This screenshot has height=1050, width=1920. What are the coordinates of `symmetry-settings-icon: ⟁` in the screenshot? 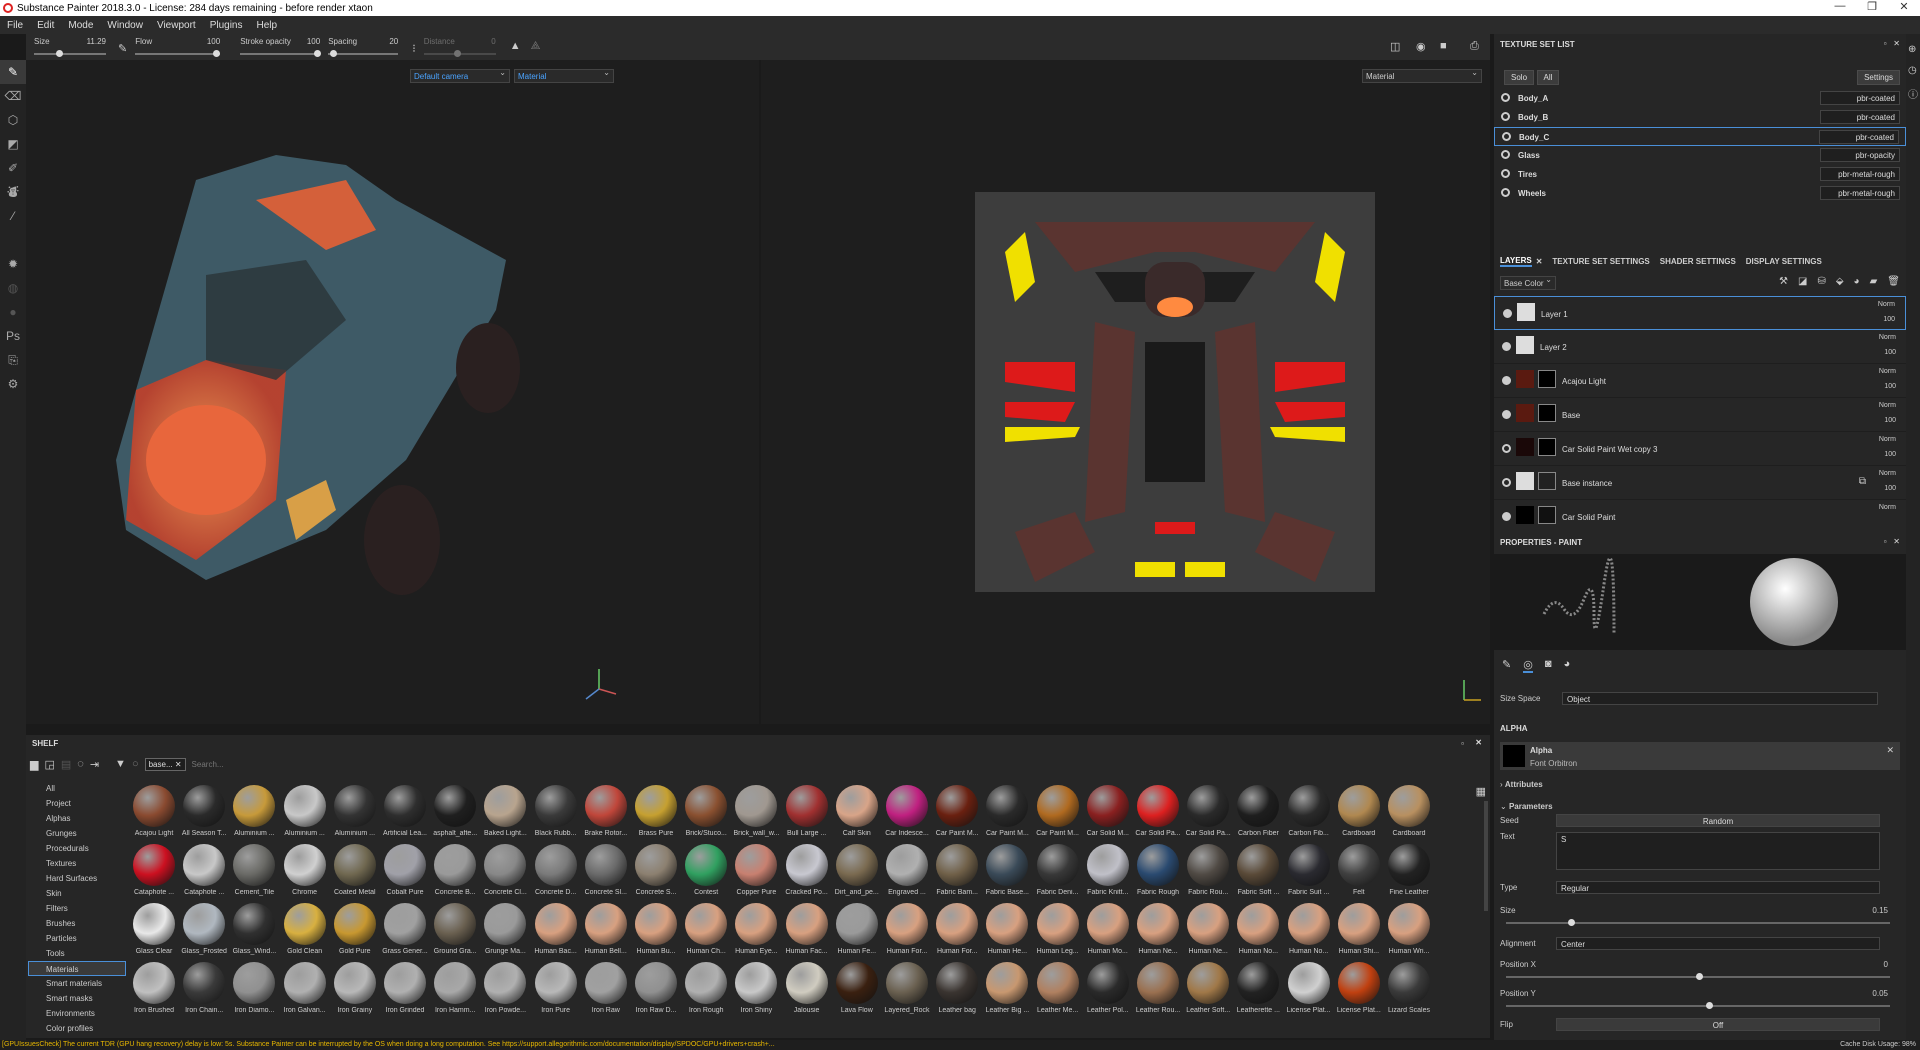 It's located at (536, 46).